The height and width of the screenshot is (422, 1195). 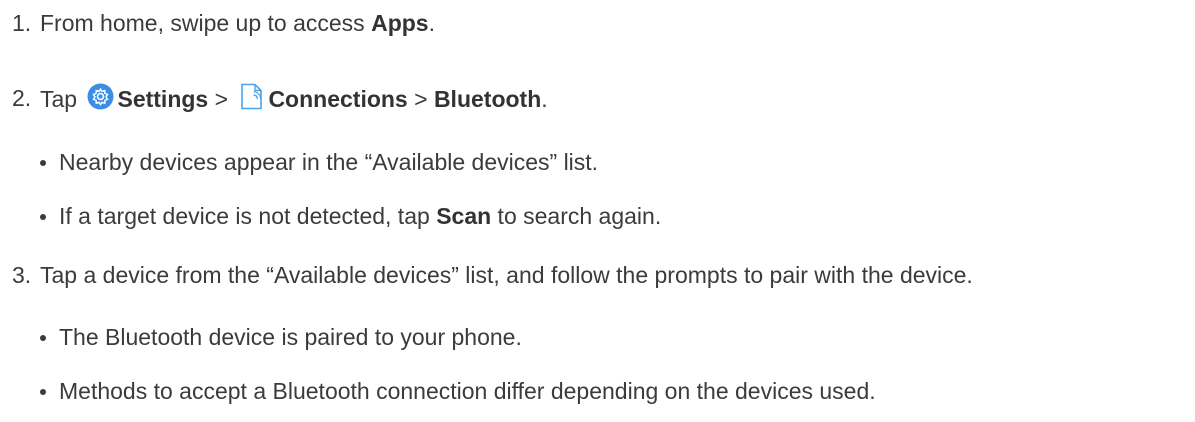 What do you see at coordinates (237, 23) in the screenshot?
I see `step-text: From home, swipe up to access Apps.` at bounding box center [237, 23].